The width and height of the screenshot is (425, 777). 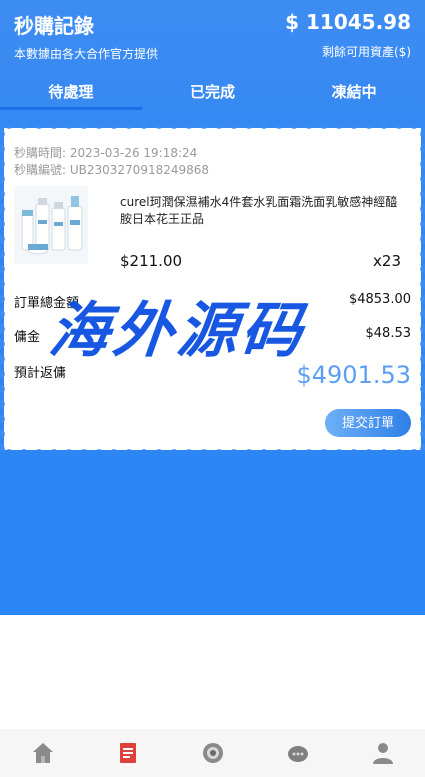 What do you see at coordinates (71, 94) in the screenshot?
I see `tab-pending: 待處理` at bounding box center [71, 94].